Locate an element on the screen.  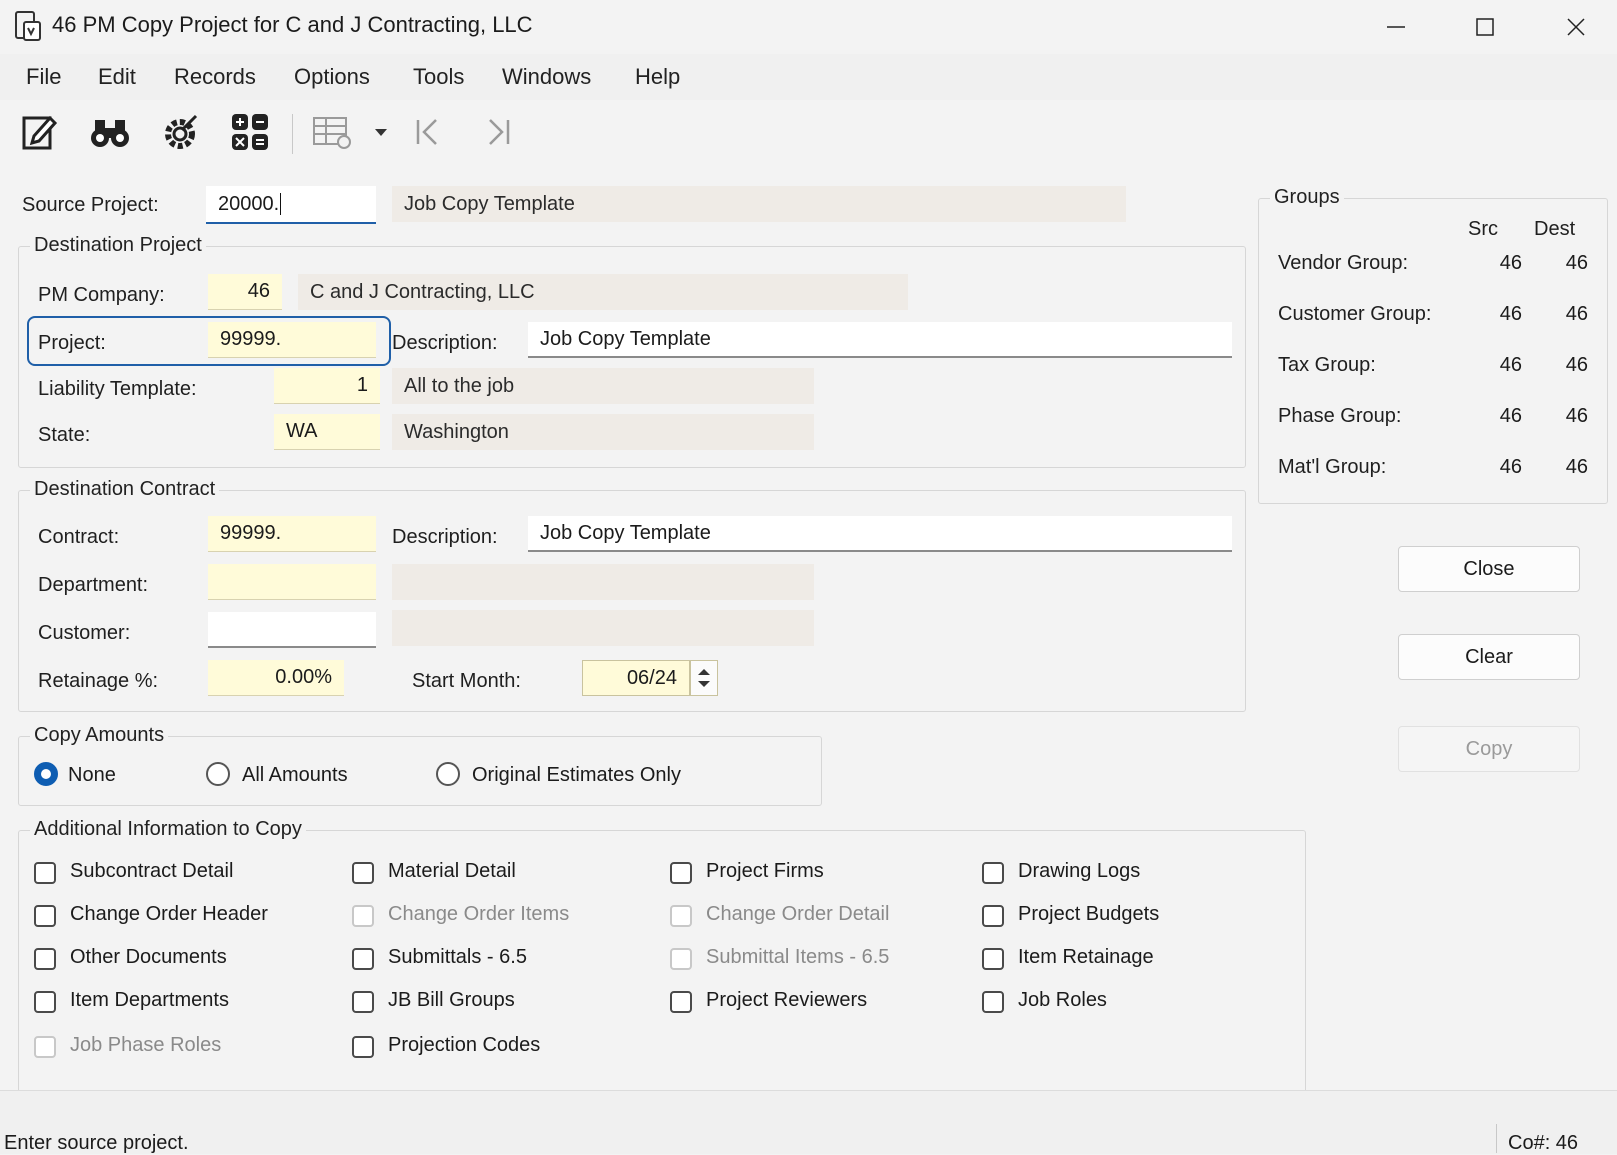
project-input: 99999. is located at coordinates (292, 340).